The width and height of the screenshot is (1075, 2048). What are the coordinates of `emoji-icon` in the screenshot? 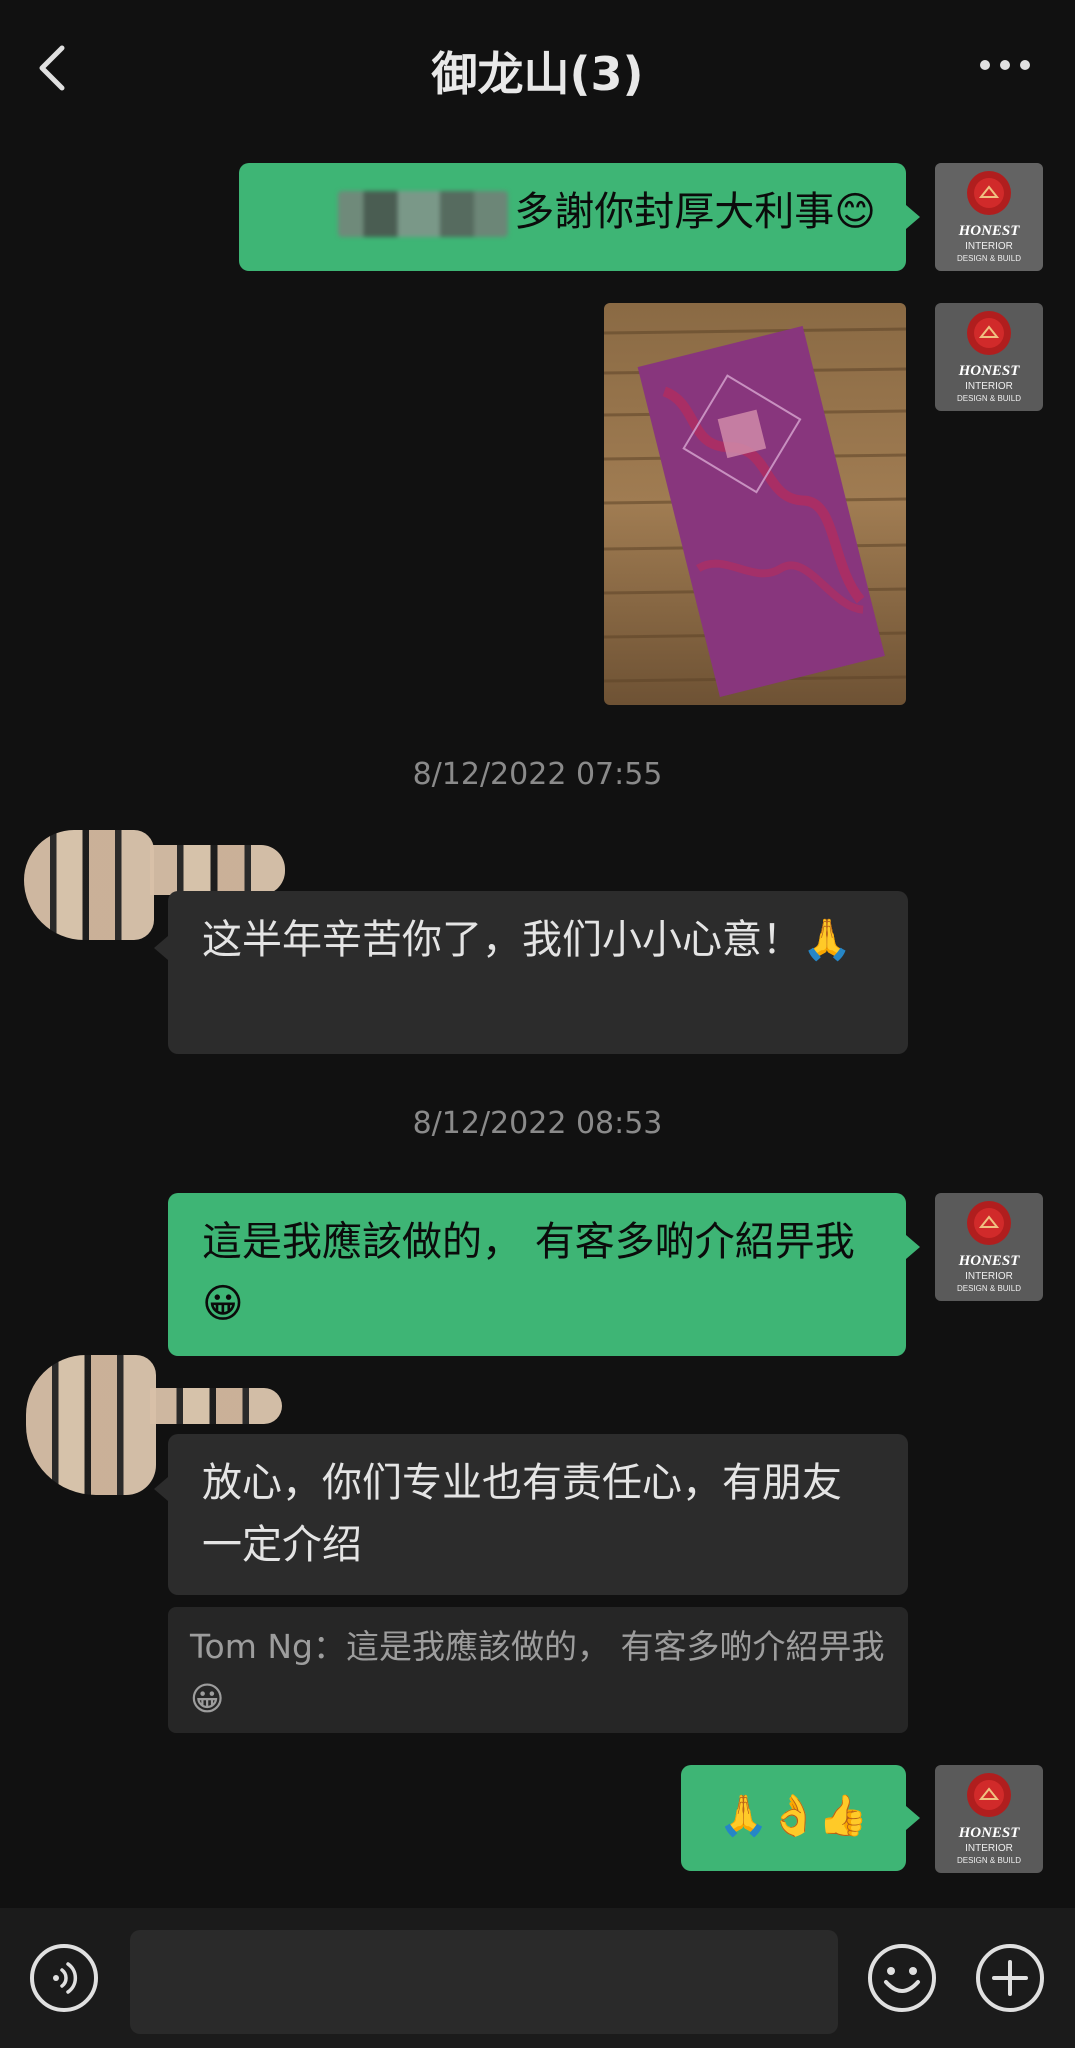 It's located at (902, 1978).